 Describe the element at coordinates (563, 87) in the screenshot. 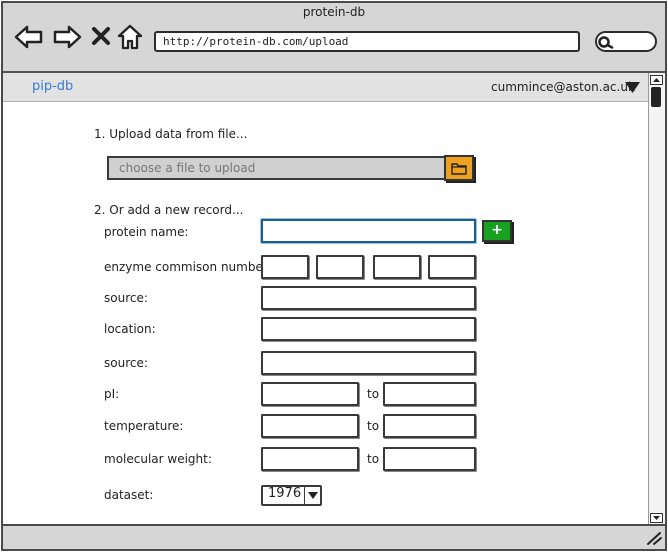

I see `user-email: cummince@aston.ac.uk` at that location.